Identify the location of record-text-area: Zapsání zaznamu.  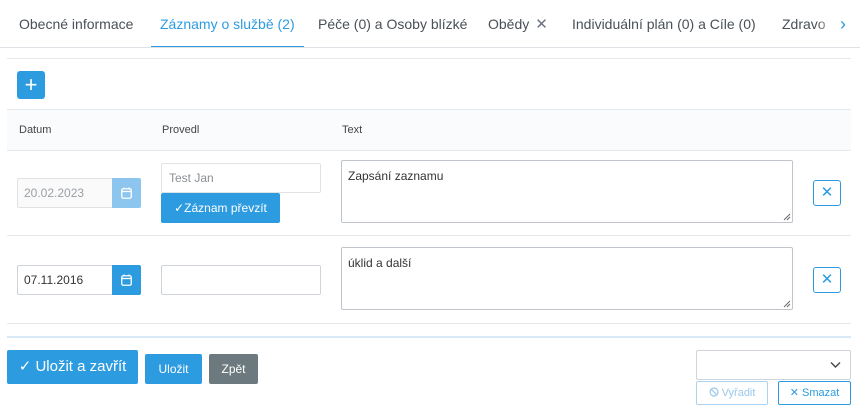
(567, 191).